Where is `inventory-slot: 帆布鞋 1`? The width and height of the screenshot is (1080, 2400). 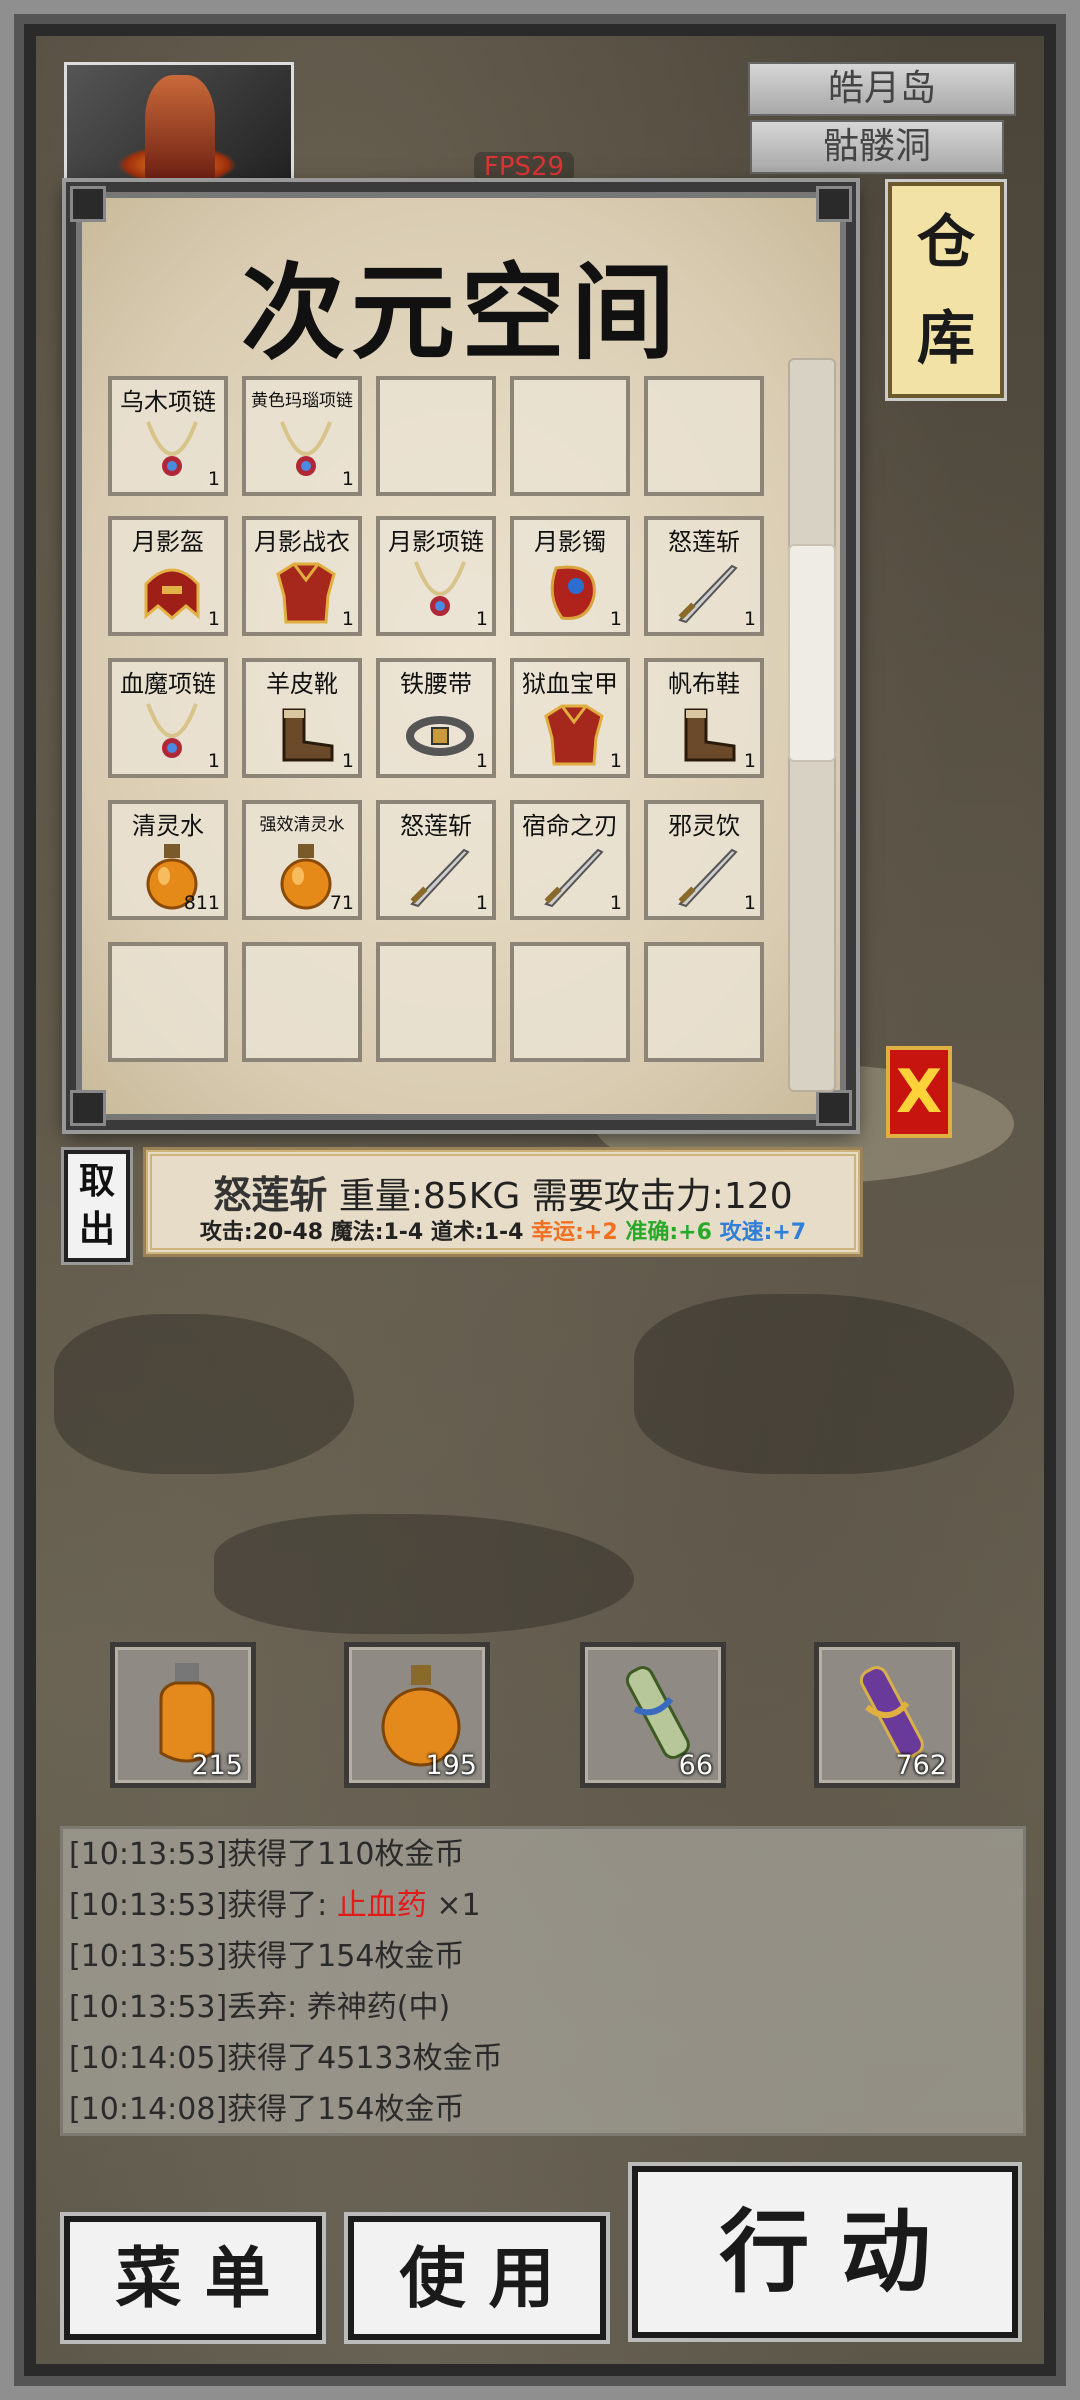
inventory-slot: 帆布鞋 1 is located at coordinates (704, 718).